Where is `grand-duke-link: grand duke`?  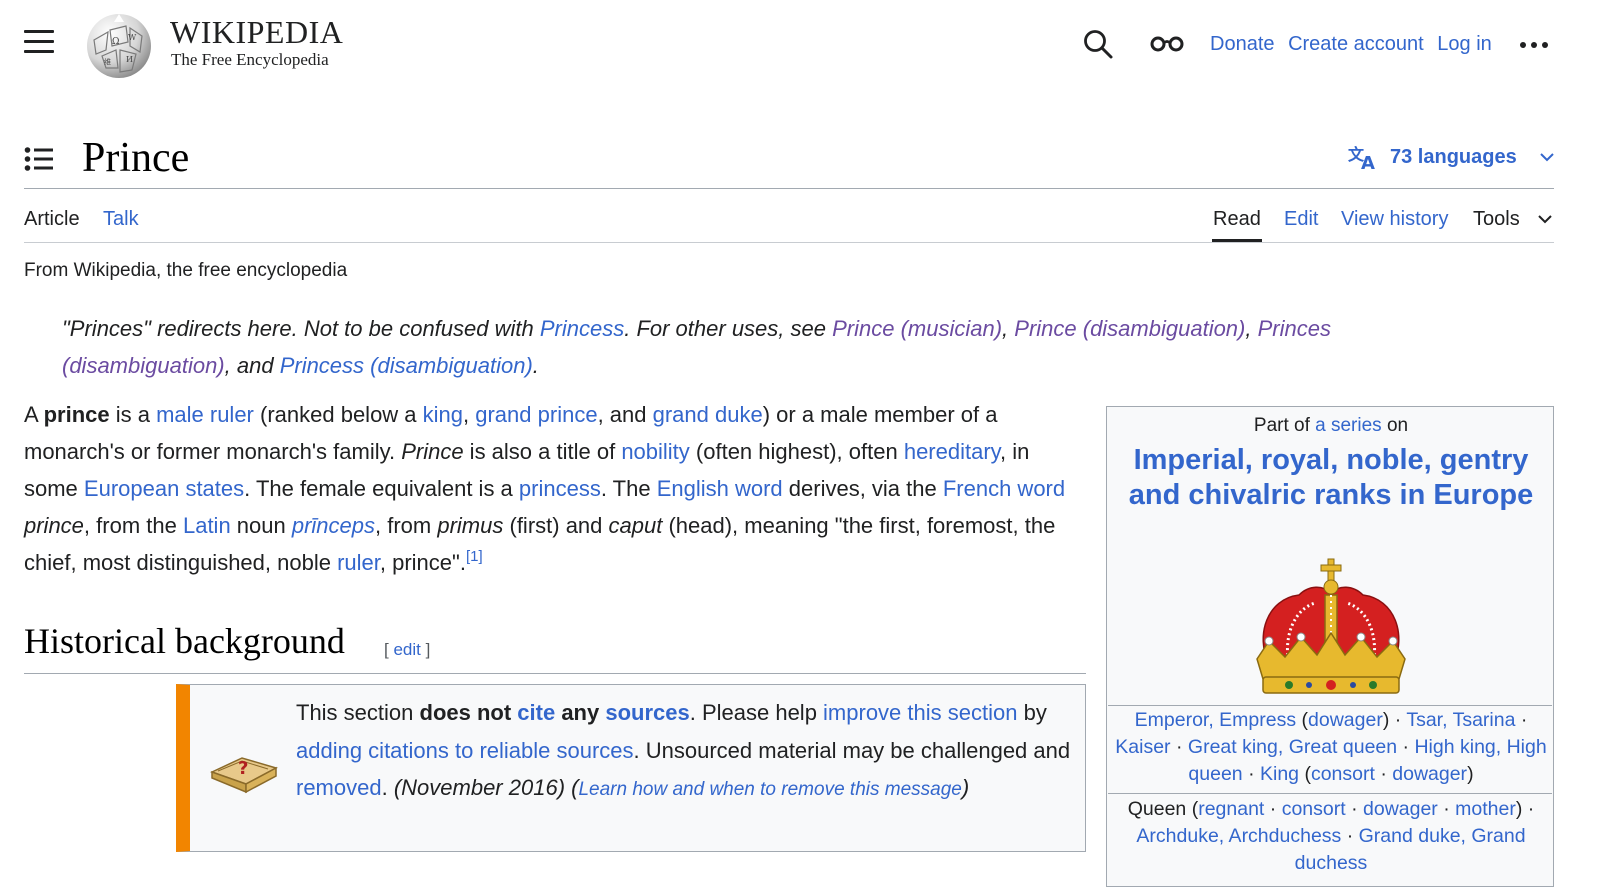 grand-duke-link: grand duke is located at coordinates (708, 414).